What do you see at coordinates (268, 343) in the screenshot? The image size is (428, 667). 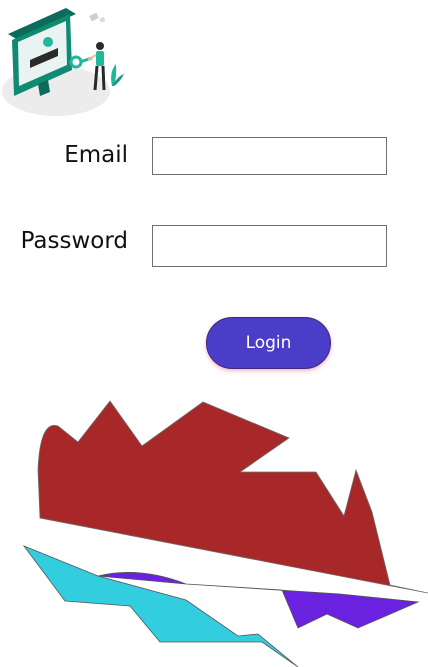 I see `login-button: Login` at bounding box center [268, 343].